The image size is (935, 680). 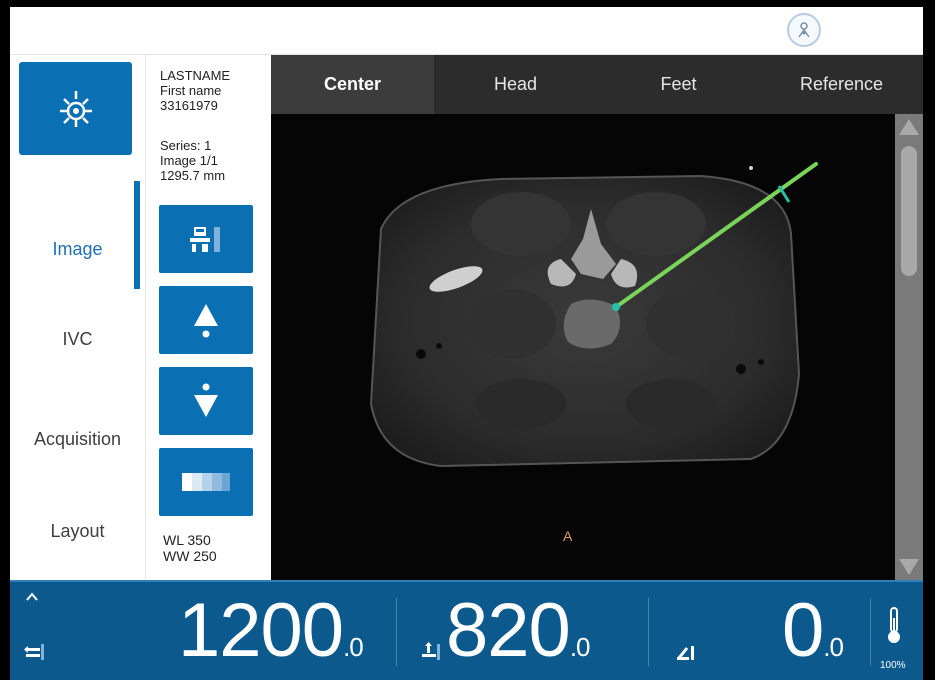 I want to click on table-height-dec: .0, so click(x=580, y=647).